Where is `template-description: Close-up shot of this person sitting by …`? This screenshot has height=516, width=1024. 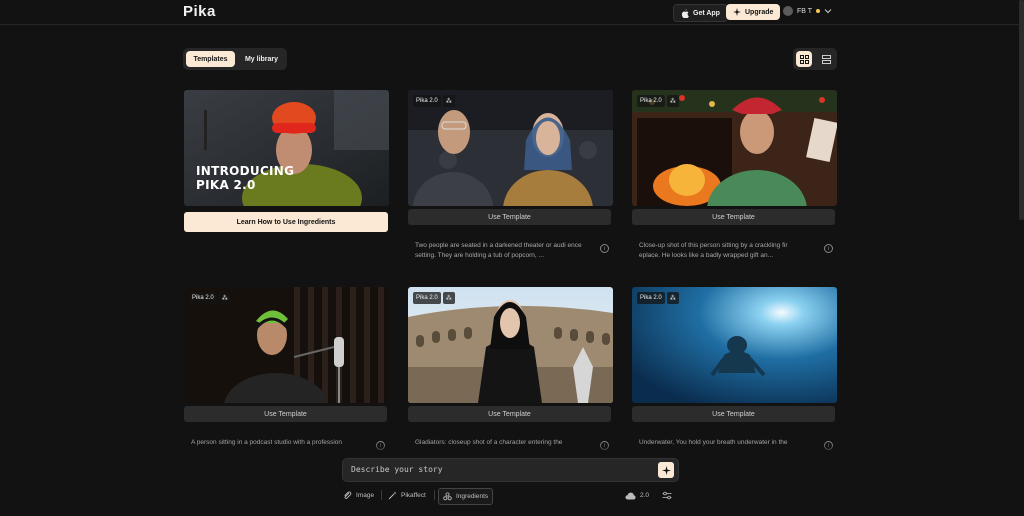 template-description: Close-up shot of this person sitting by … is located at coordinates (713, 250).